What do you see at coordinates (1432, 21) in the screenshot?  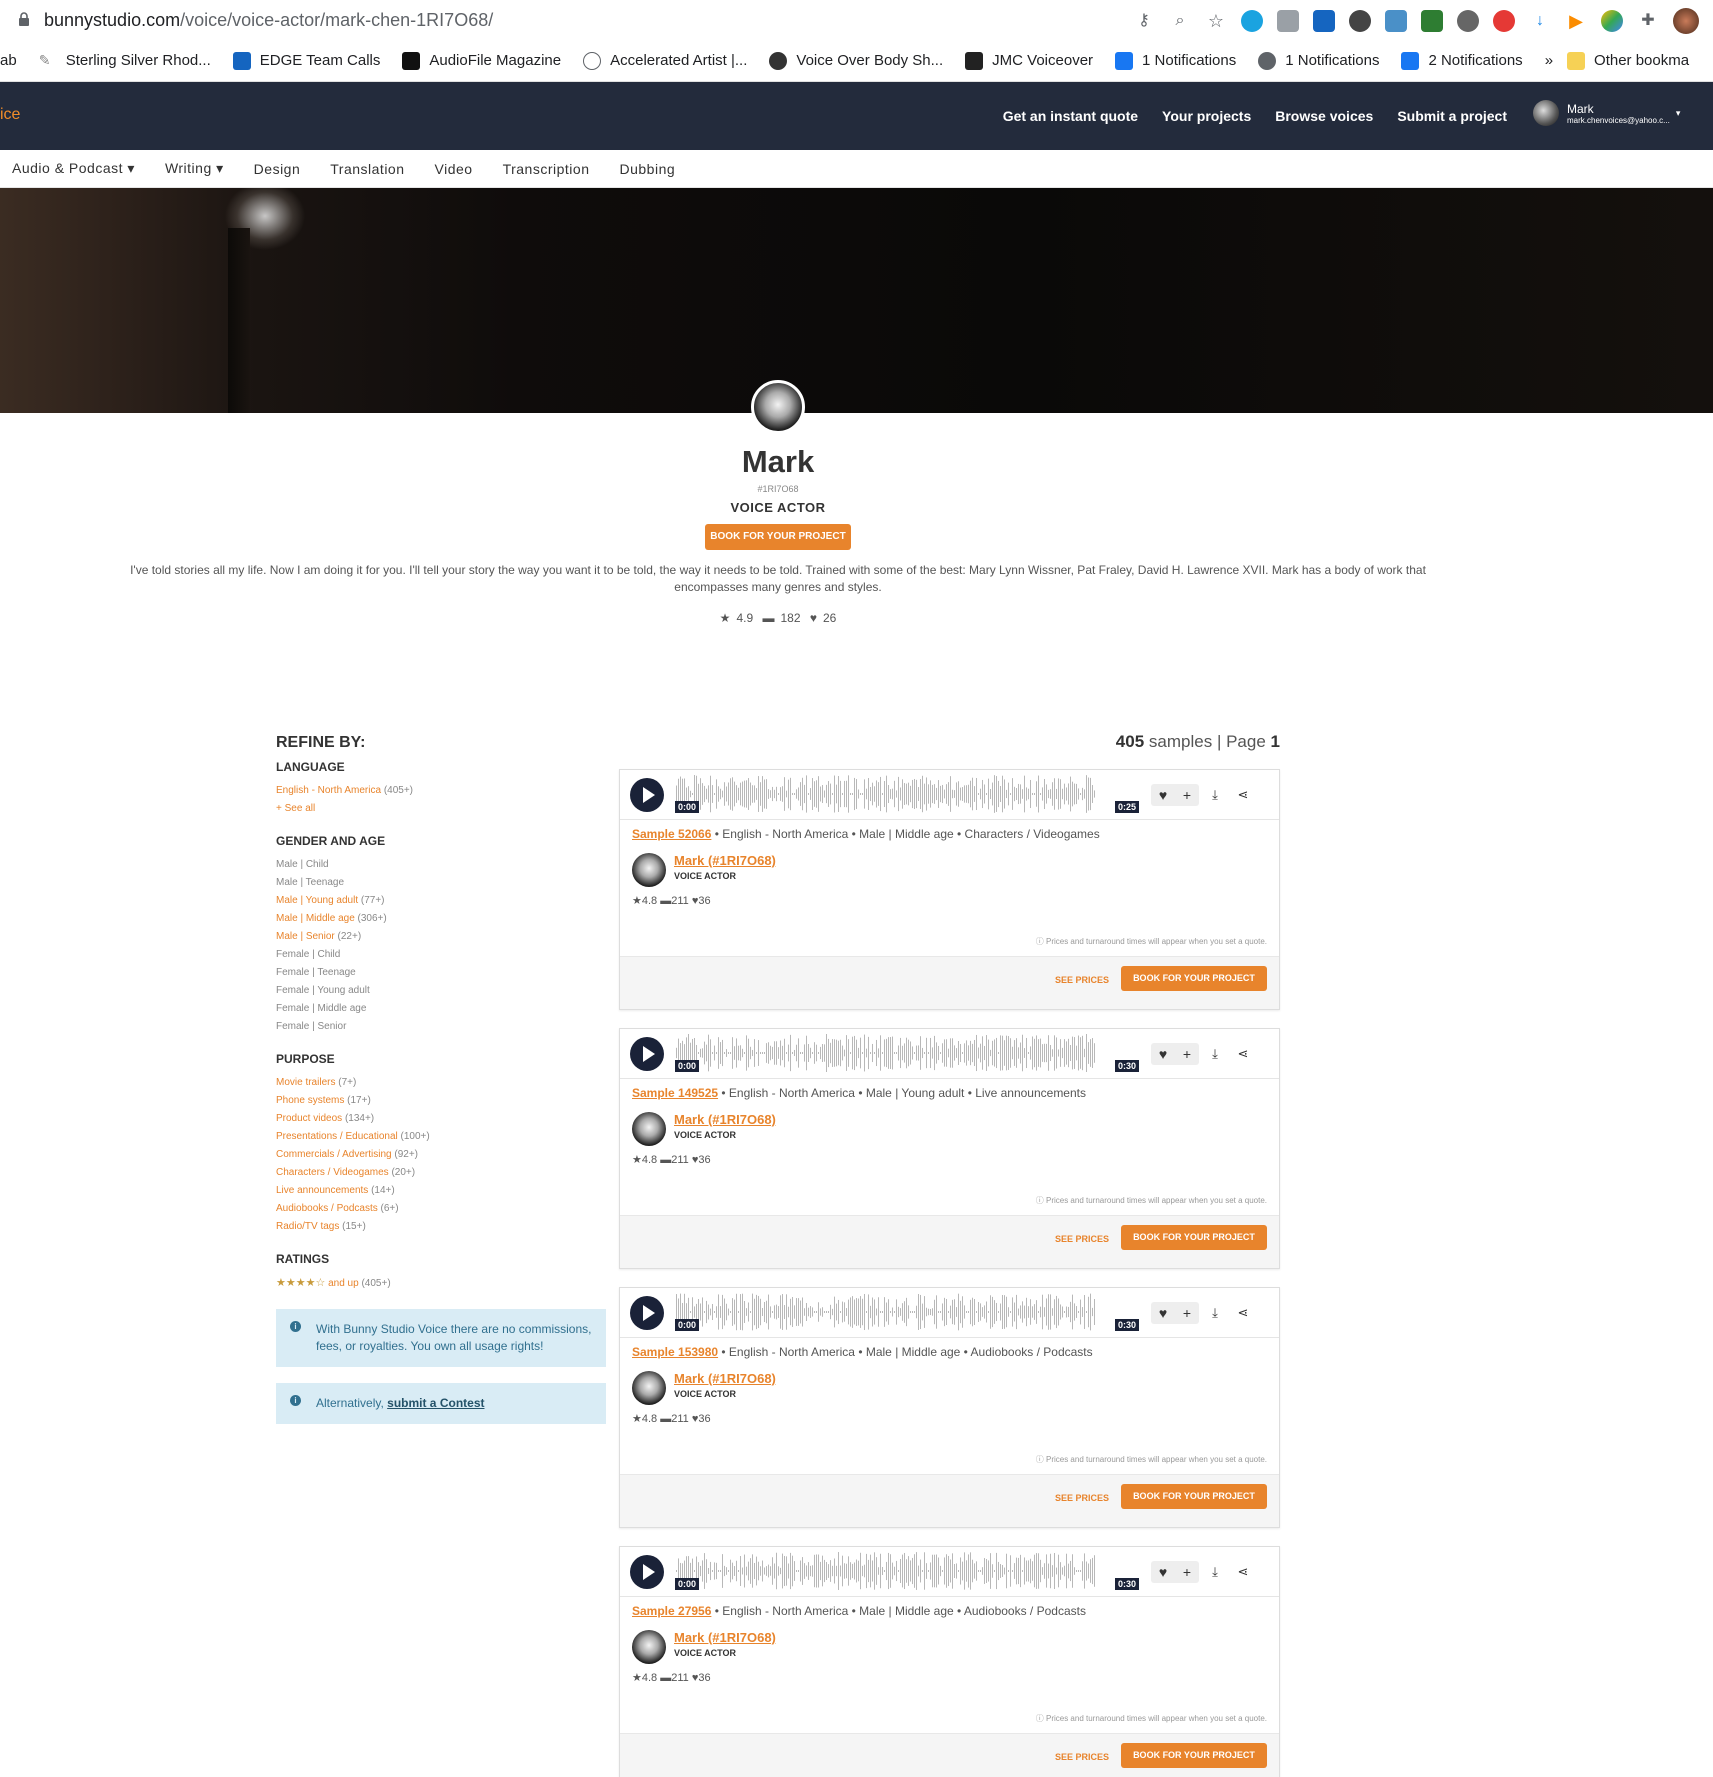 I see `download-extension-icon` at bounding box center [1432, 21].